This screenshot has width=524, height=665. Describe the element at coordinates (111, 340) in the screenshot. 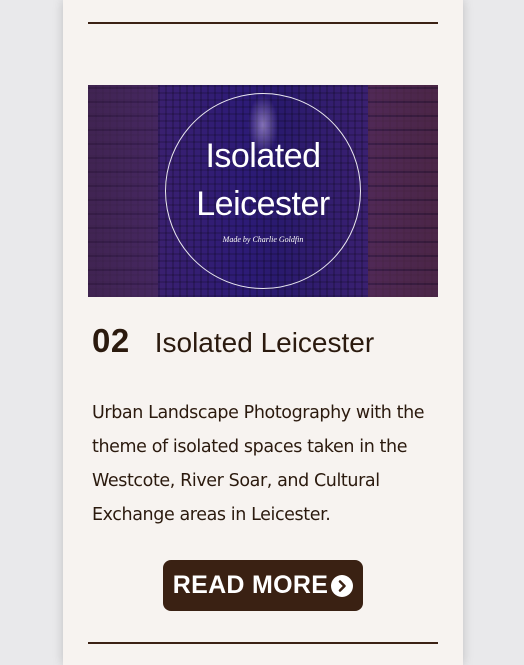

I see `project-number: 02` at that location.